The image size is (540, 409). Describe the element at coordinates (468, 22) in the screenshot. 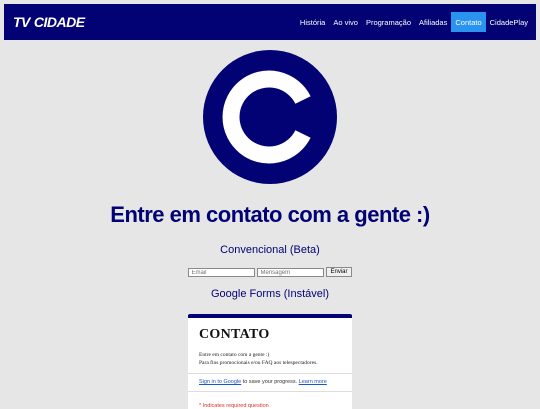

I see `nav-item-contato: Contato` at that location.